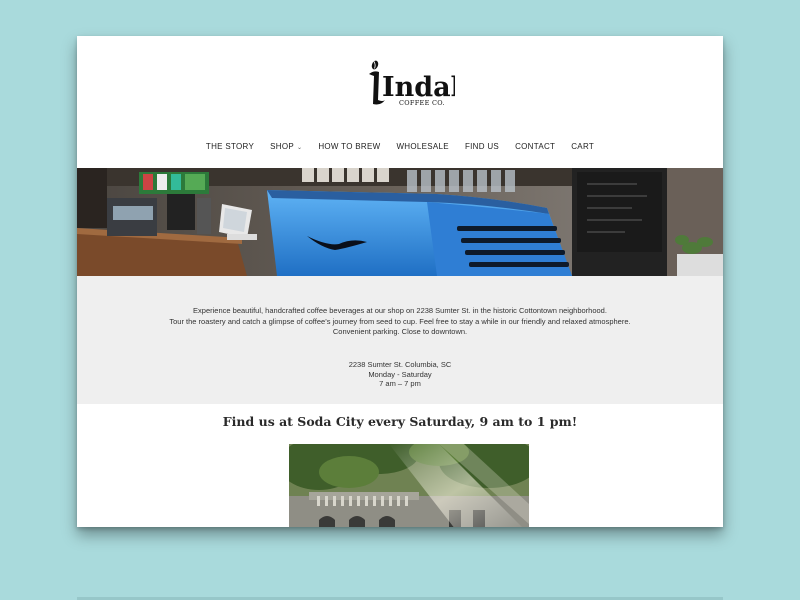 Image resolution: width=800 pixels, height=600 pixels. I want to click on nav-item-how-to-brew: HOW TO BREW, so click(349, 147).